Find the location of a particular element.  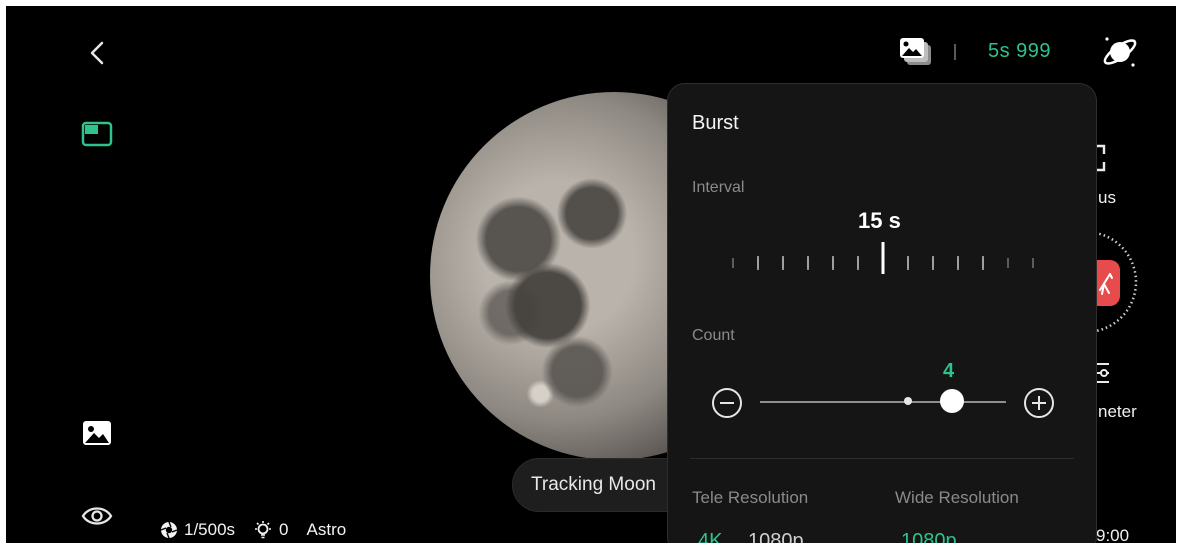

exposure-value: 0 is located at coordinates (284, 529).